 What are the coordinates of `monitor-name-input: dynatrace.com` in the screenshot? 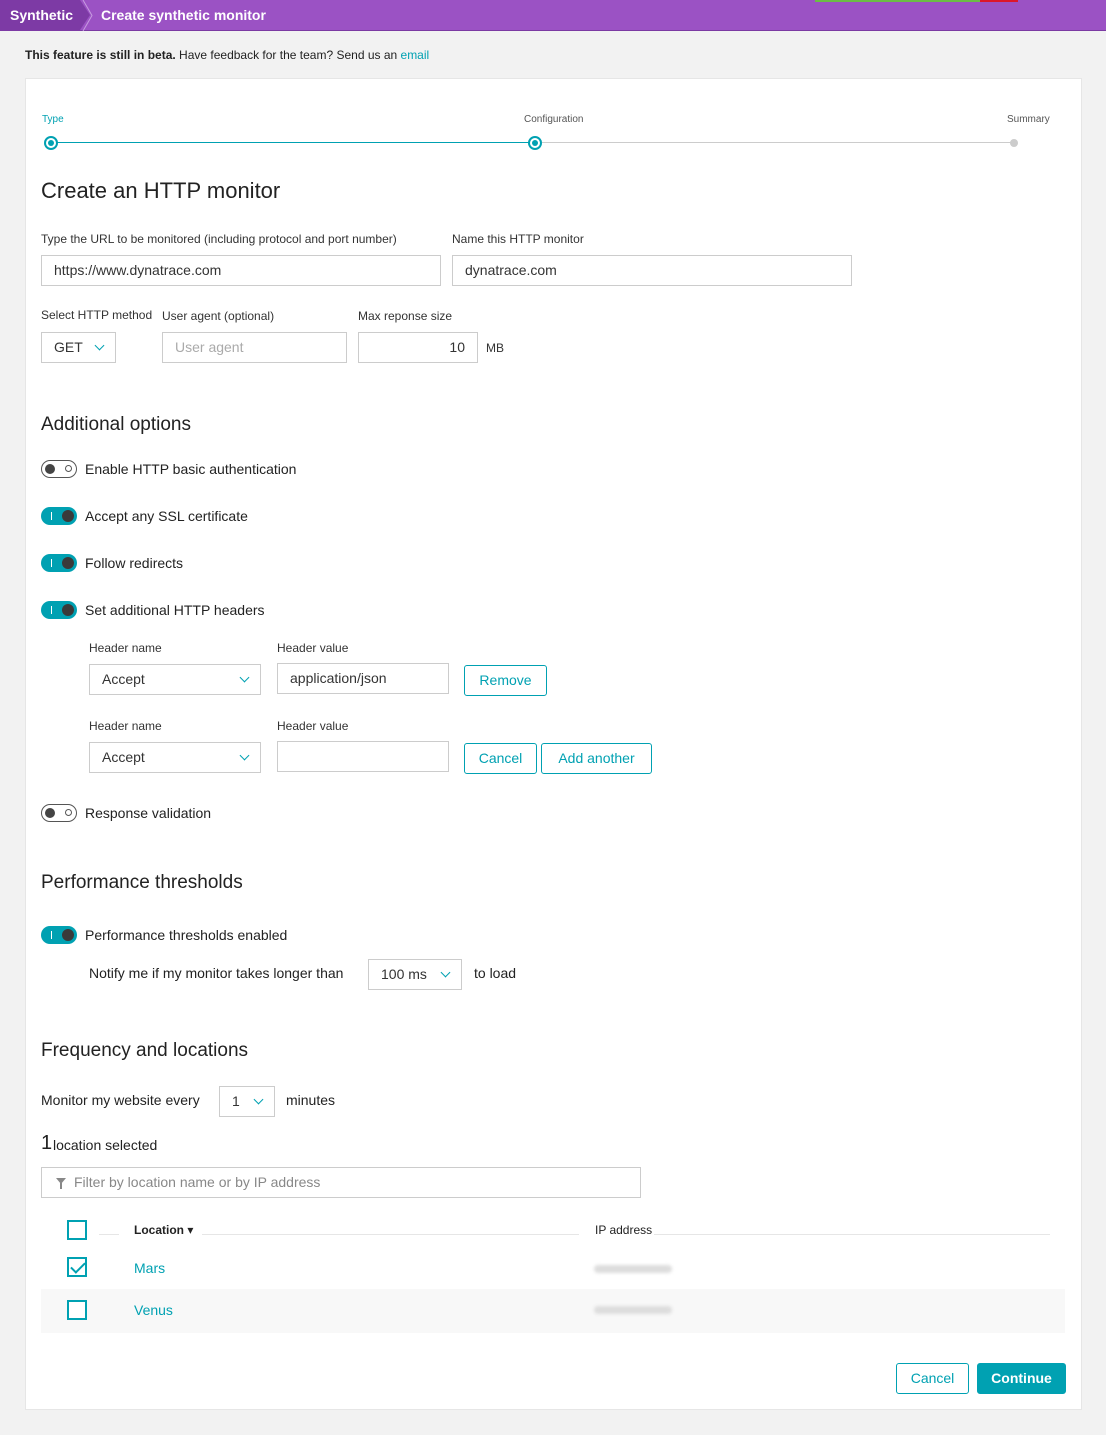 It's located at (652, 270).